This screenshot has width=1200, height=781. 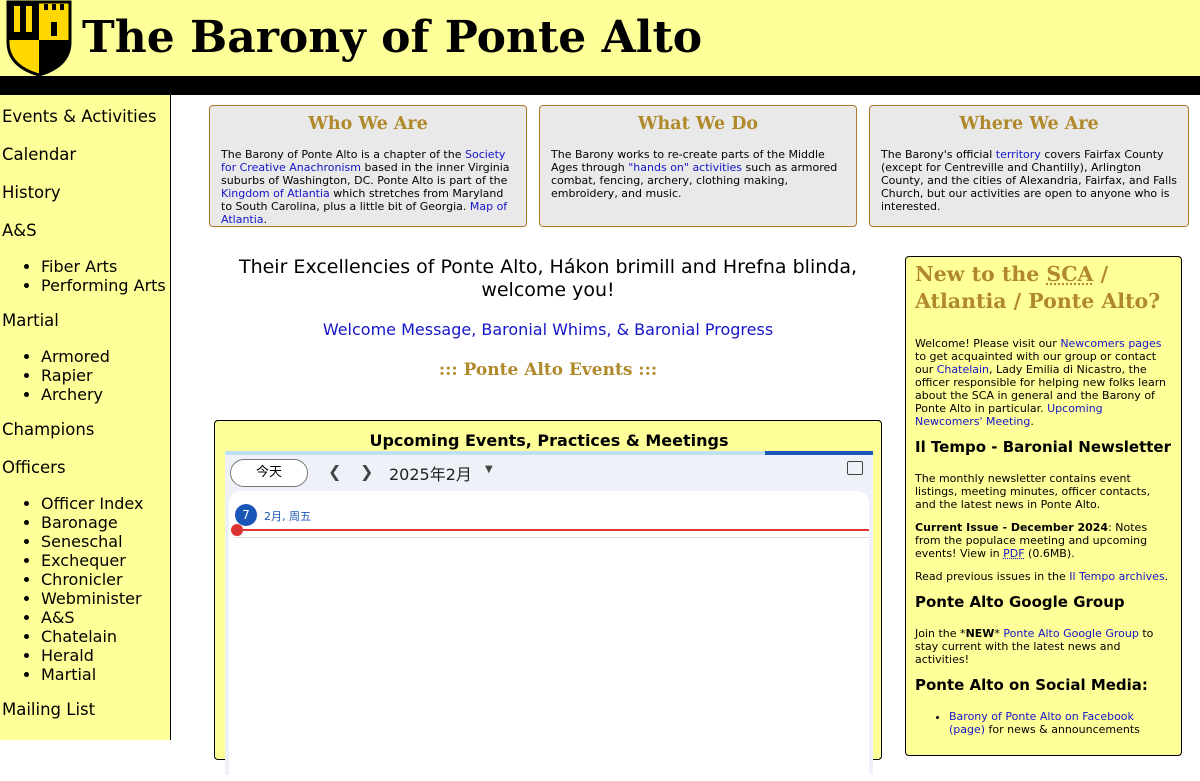 What do you see at coordinates (39, 38) in the screenshot?
I see `barony-shield-icon` at bounding box center [39, 38].